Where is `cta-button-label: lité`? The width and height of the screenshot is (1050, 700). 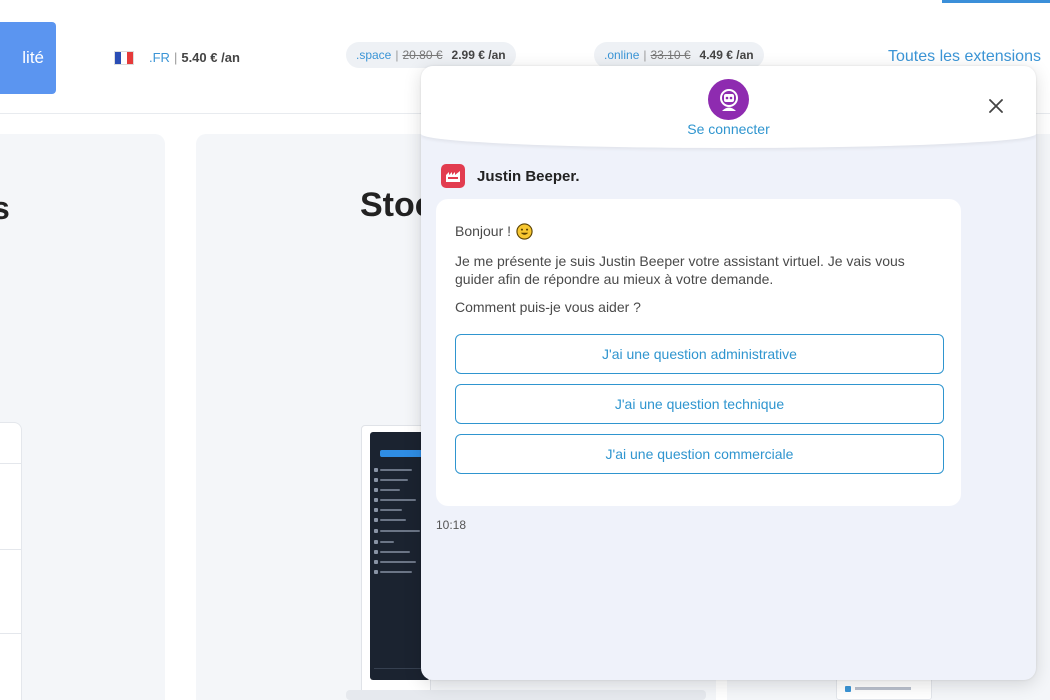 cta-button-label: lité is located at coordinates (33, 57).